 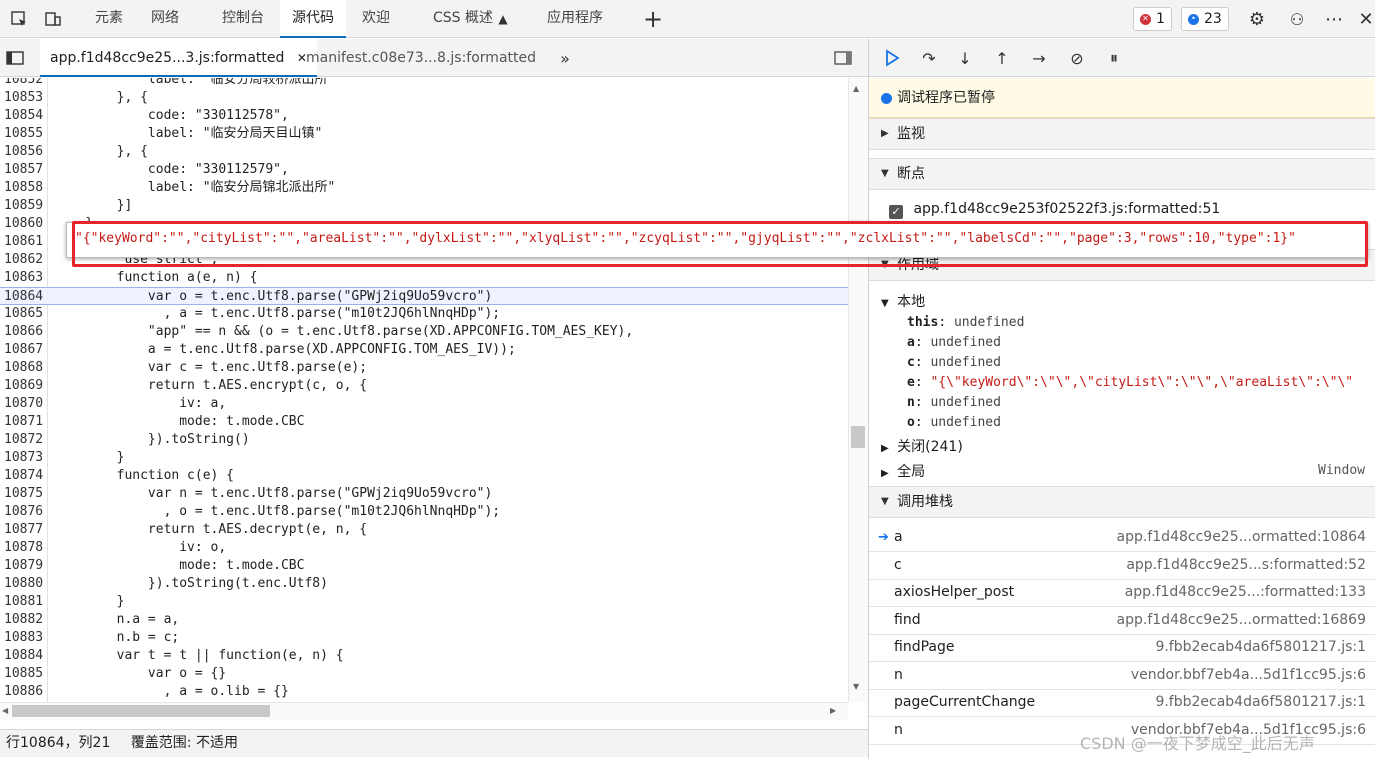 I want to click on call-frame: find app.f1d48cc9e25...ormatted:16869, so click(x=1122, y=621).